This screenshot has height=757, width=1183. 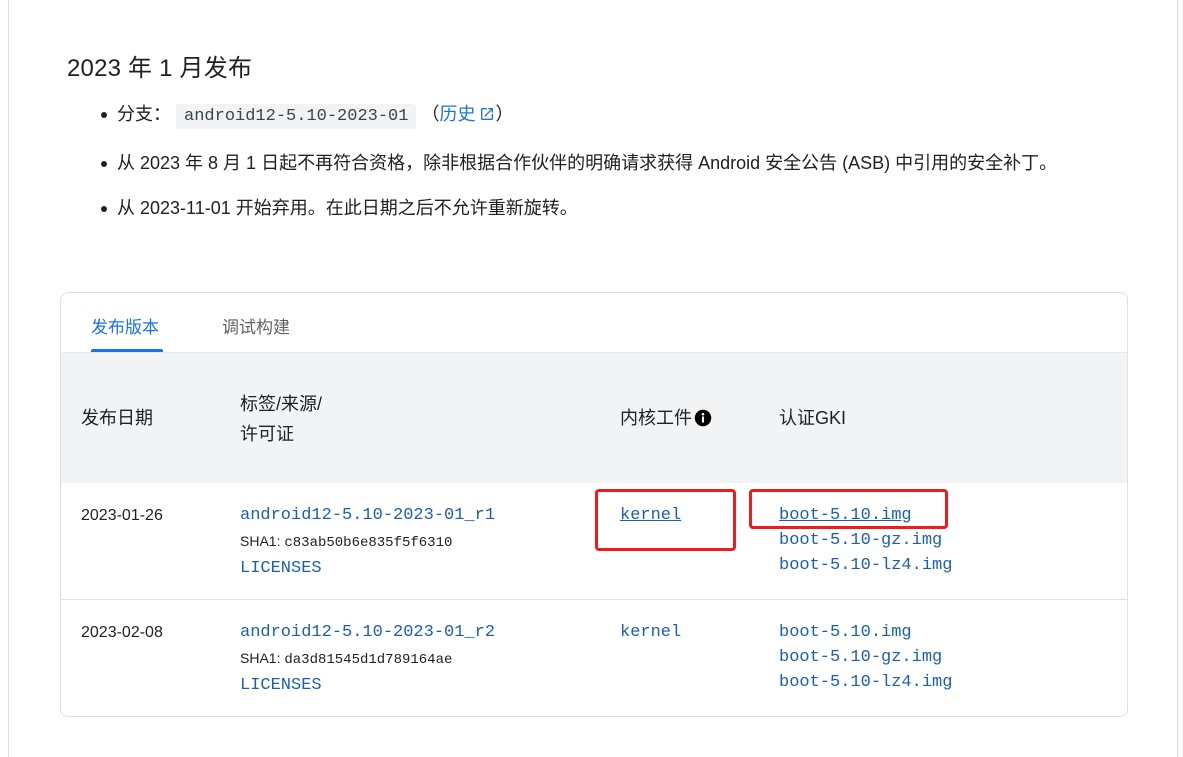 What do you see at coordinates (594, 323) in the screenshot?
I see `tab-bar: 发布版本 调试构建` at bounding box center [594, 323].